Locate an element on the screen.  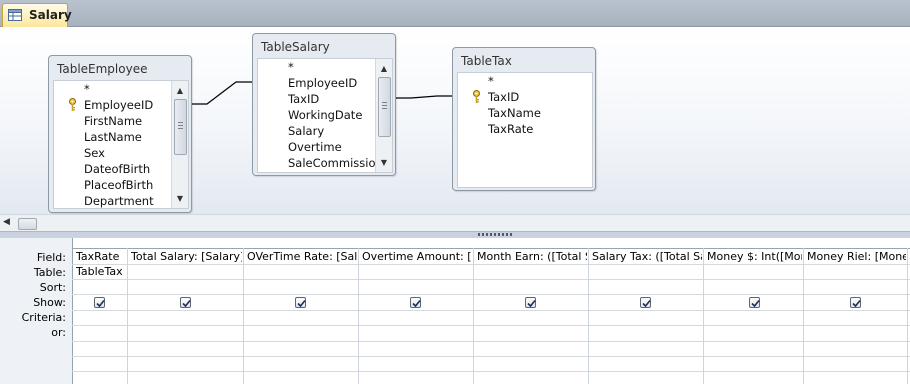
table-tax-box: TableTax * TaxID TaxName TaxRate is located at coordinates (524, 119).